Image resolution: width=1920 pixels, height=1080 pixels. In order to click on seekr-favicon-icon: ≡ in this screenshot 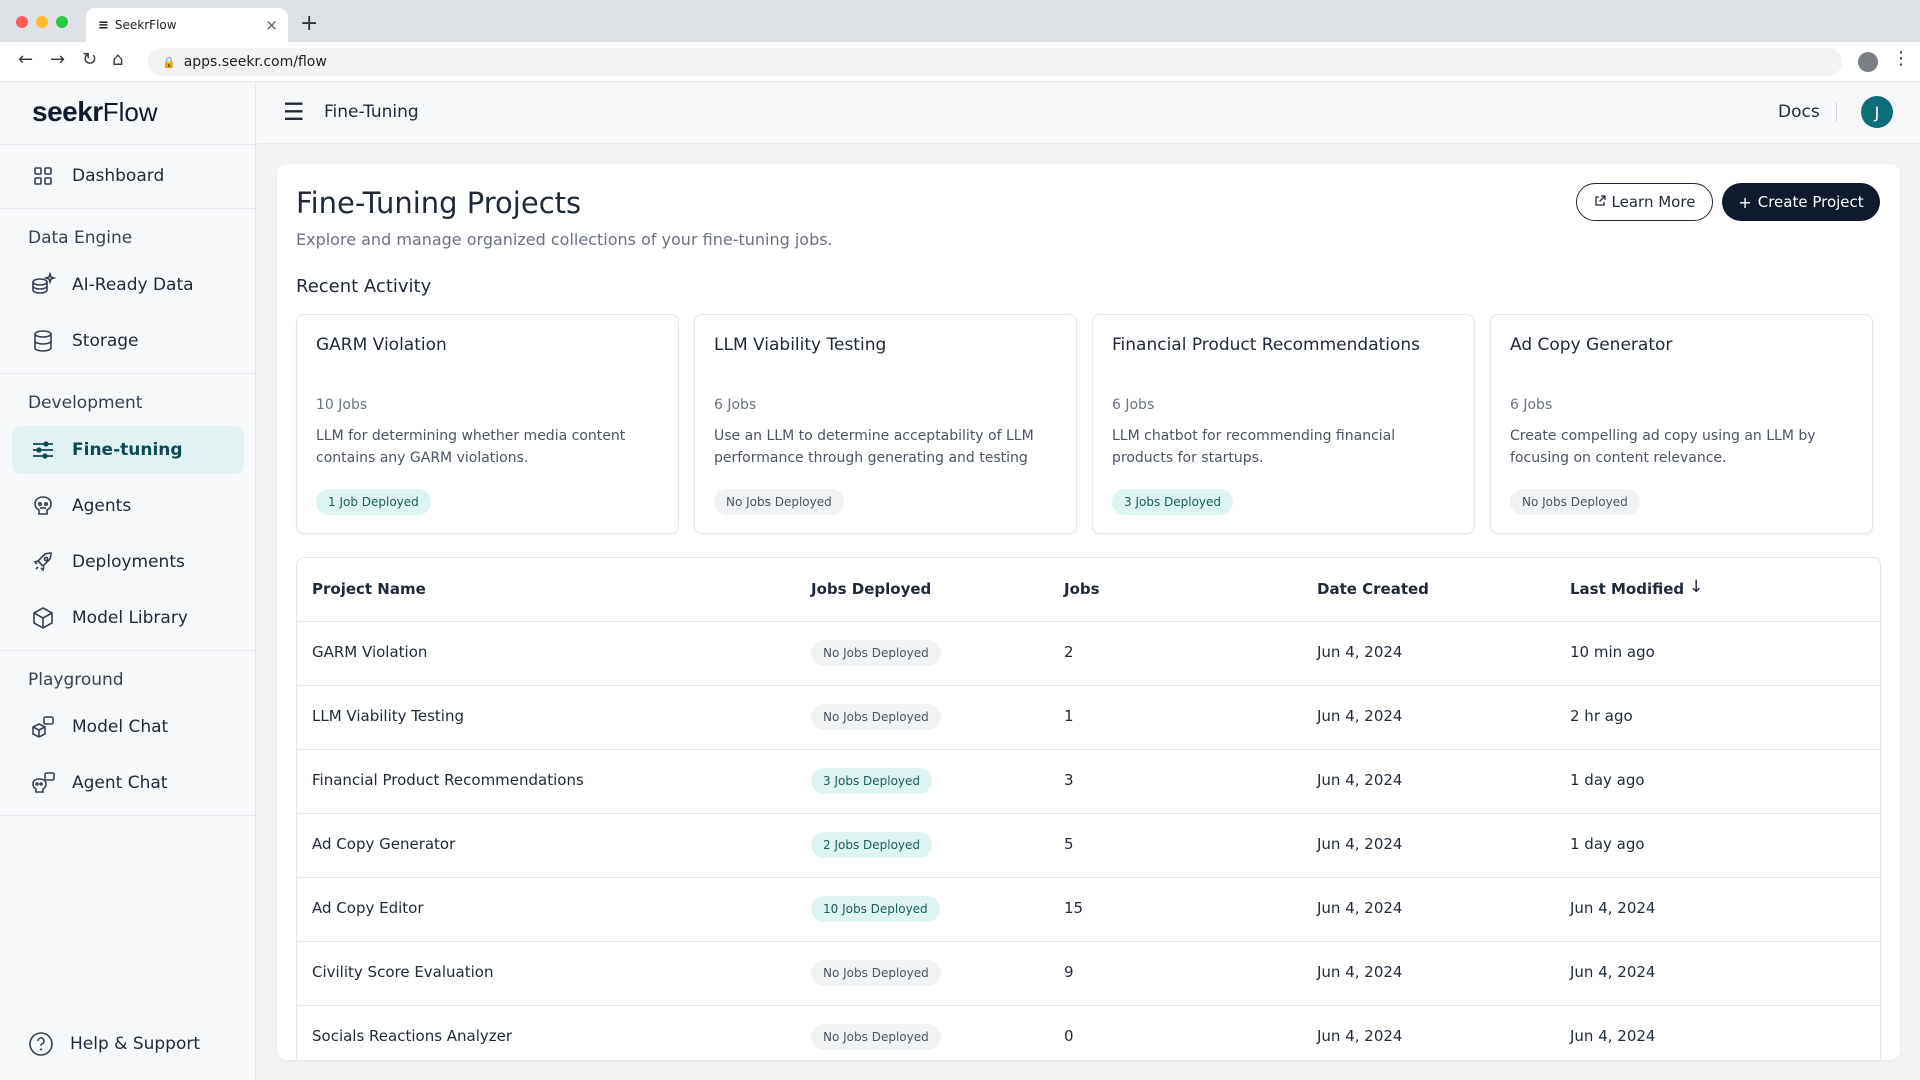, I will do `click(103, 25)`.